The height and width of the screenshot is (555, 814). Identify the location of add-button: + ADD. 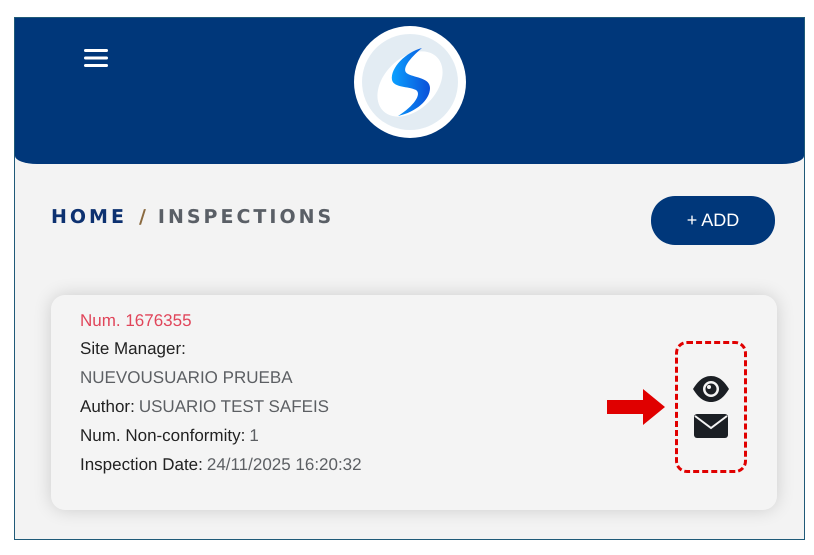
(713, 220).